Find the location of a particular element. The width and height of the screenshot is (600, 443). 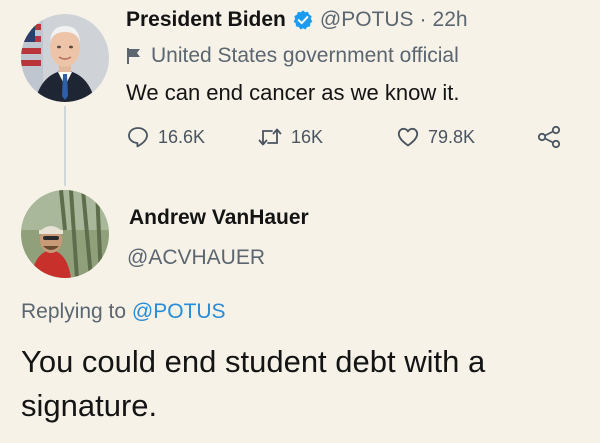

retweet-button: 16K is located at coordinates (290, 137).